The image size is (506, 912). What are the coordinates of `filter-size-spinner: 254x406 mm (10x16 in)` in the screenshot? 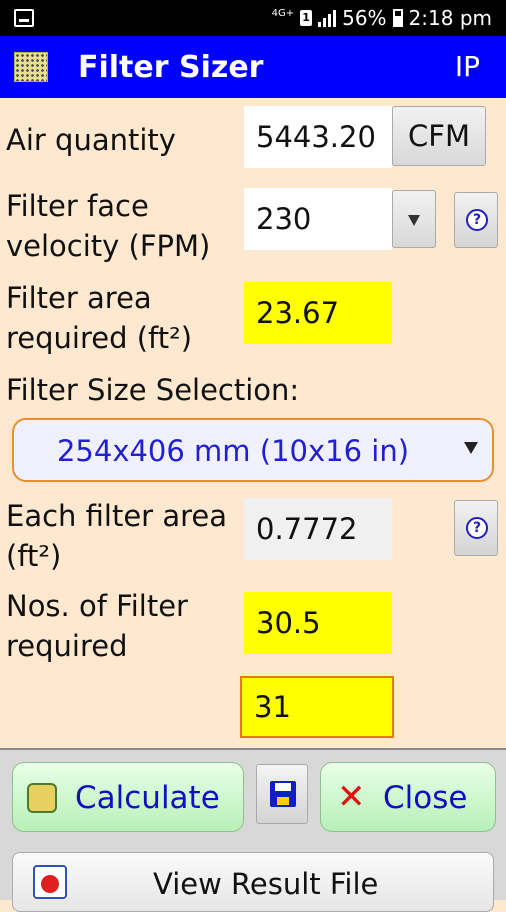 It's located at (253, 450).